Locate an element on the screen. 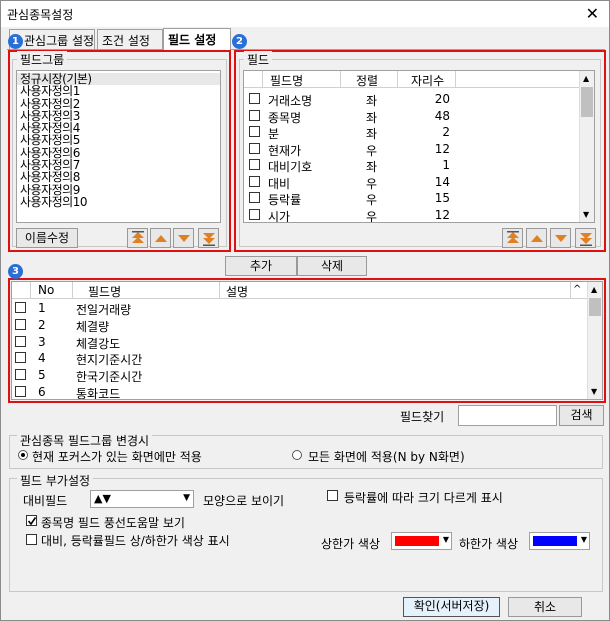 The height and width of the screenshot is (621, 610). field-align-cell: 우 is located at coordinates (372, 183).